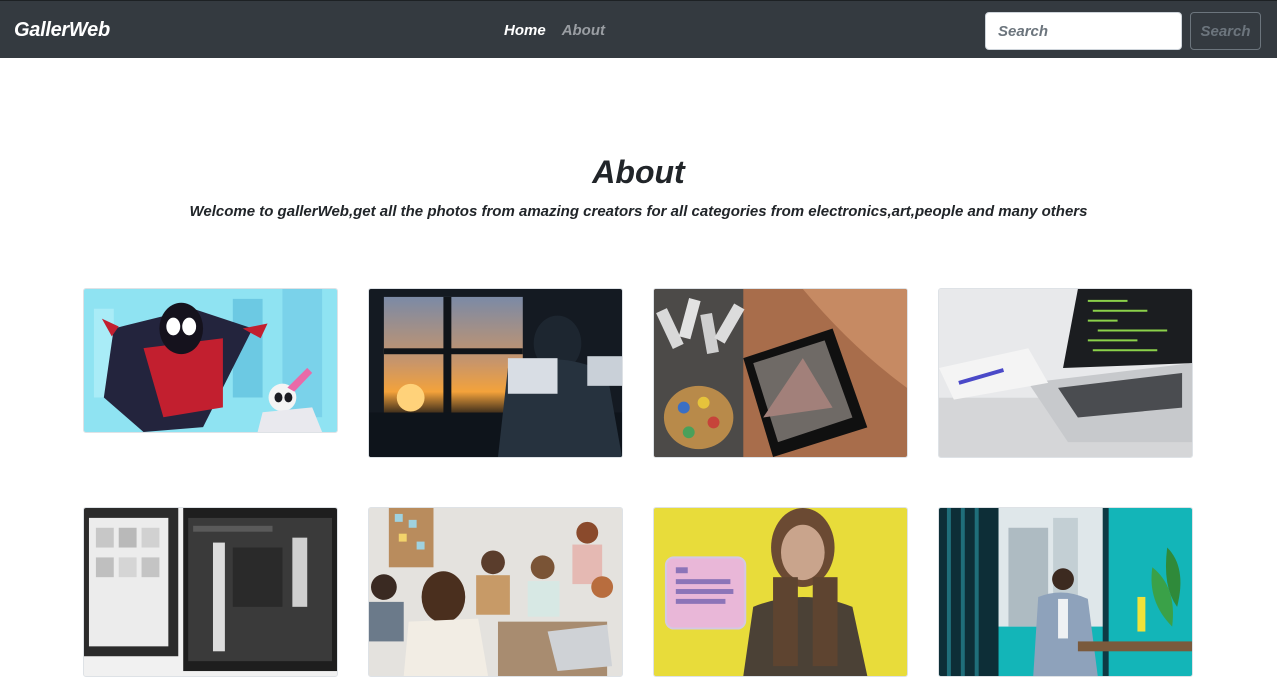 The width and height of the screenshot is (1277, 677). What do you see at coordinates (495, 592) in the screenshot?
I see `gallery-image-team-meeting` at bounding box center [495, 592].